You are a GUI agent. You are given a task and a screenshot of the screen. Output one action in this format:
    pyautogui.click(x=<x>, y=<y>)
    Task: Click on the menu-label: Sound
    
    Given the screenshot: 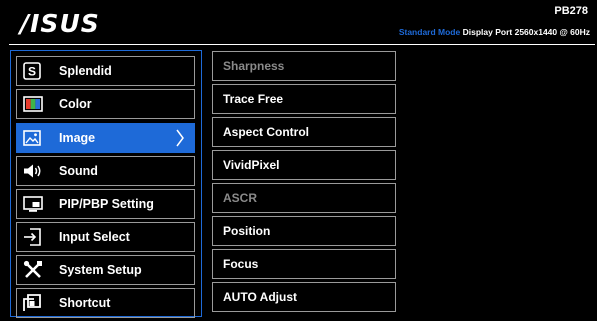 What is the action you would take?
    pyautogui.click(x=78, y=171)
    